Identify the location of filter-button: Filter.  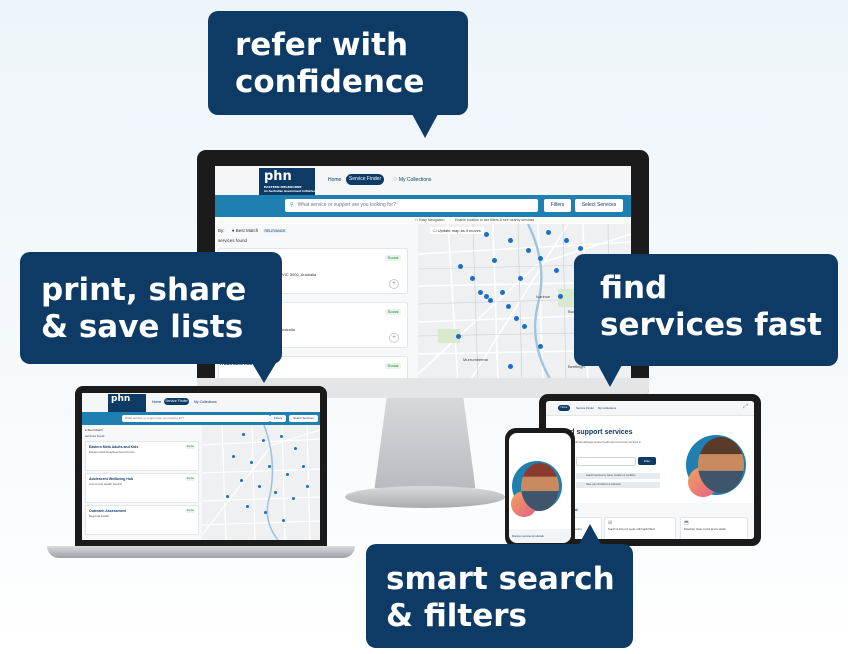
(647, 461).